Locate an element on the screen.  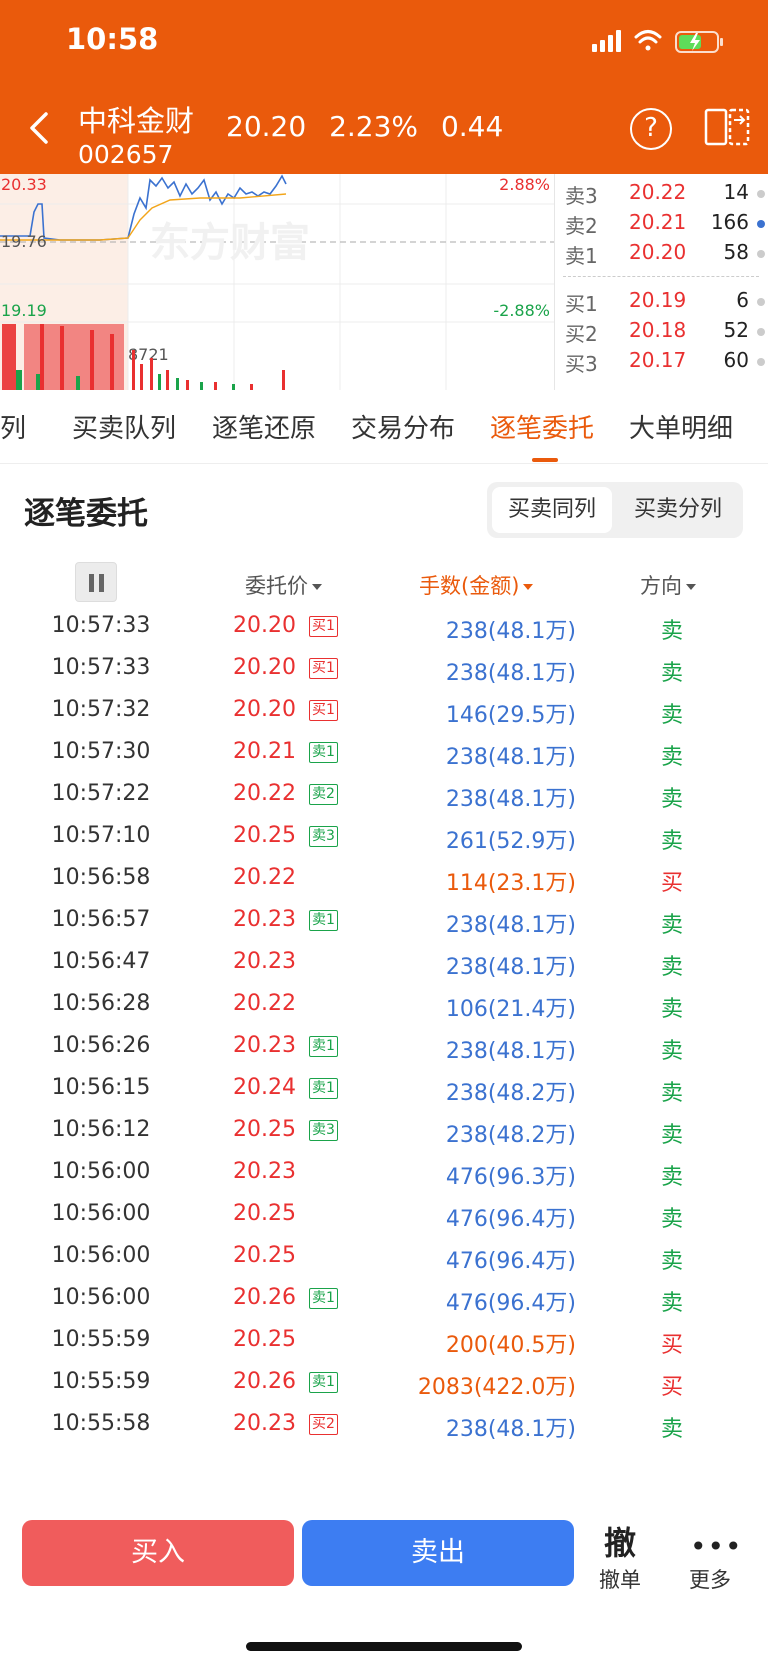
bid-price: 20.19 is located at coordinates (658, 300).